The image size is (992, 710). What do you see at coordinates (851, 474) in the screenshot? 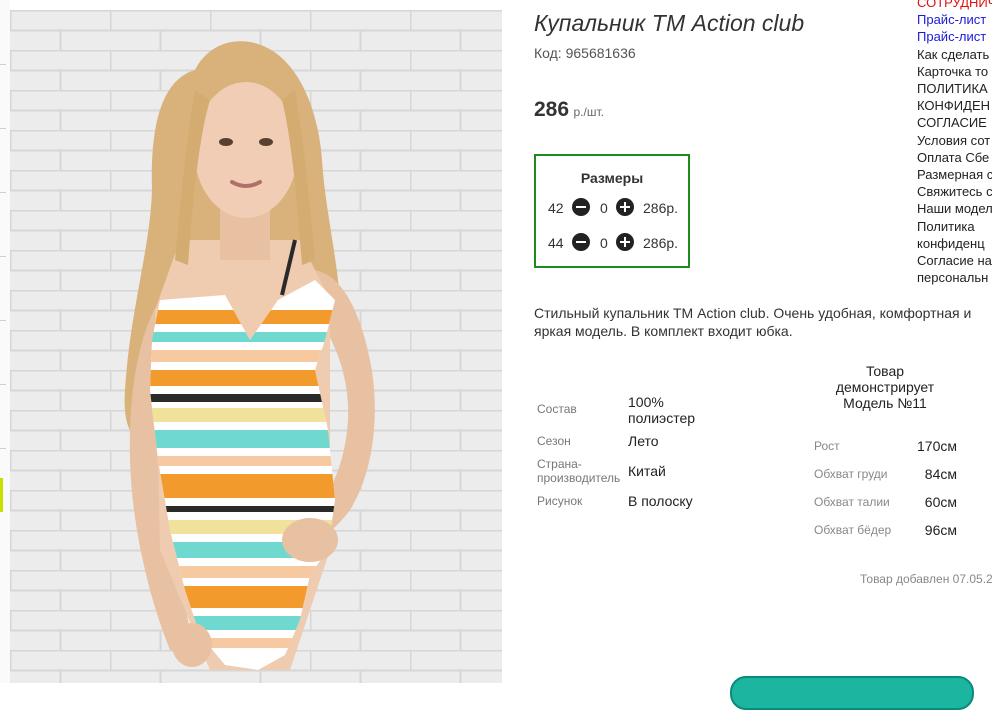
I see `measurement-label: Обхват груди` at bounding box center [851, 474].